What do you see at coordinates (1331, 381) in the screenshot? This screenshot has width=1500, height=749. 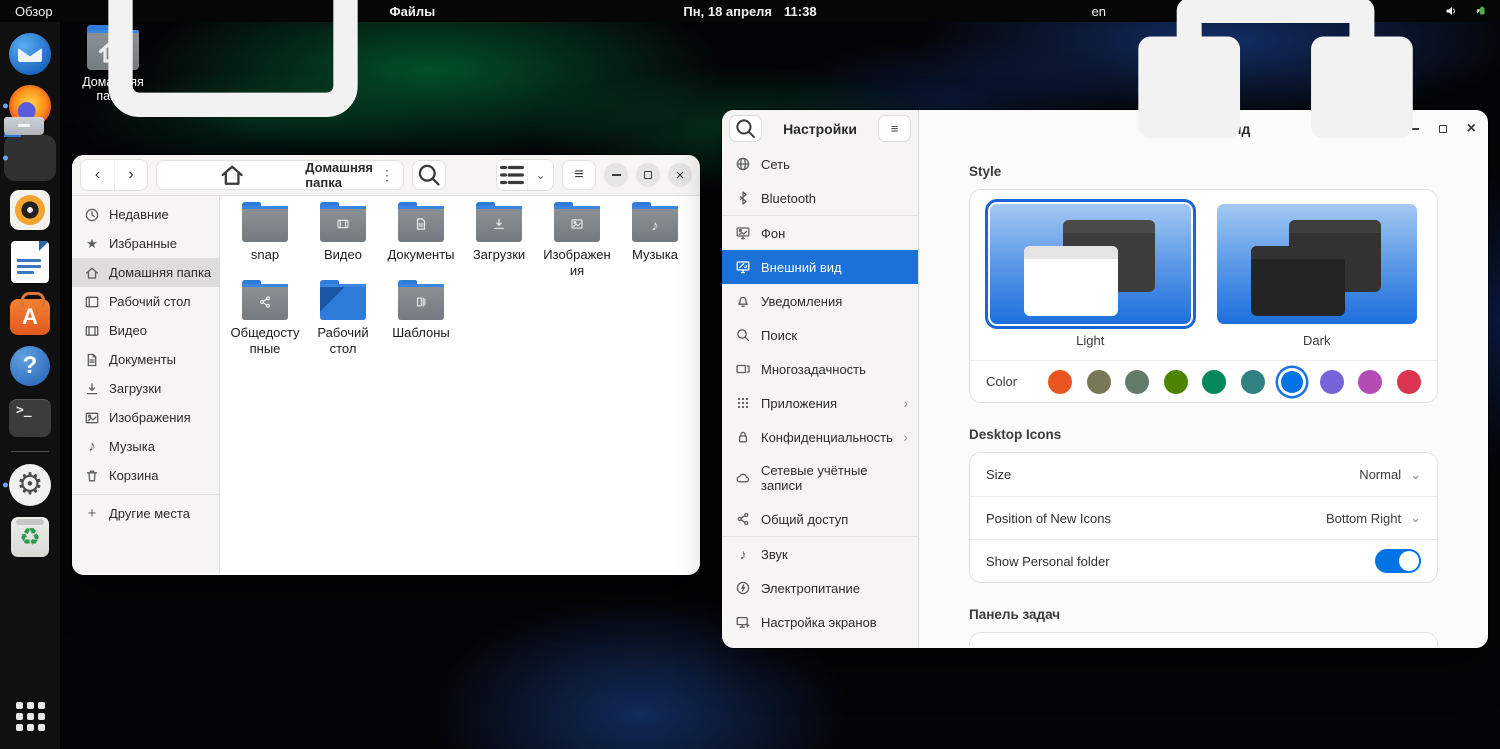 I see `accent-swatch-purple` at bounding box center [1331, 381].